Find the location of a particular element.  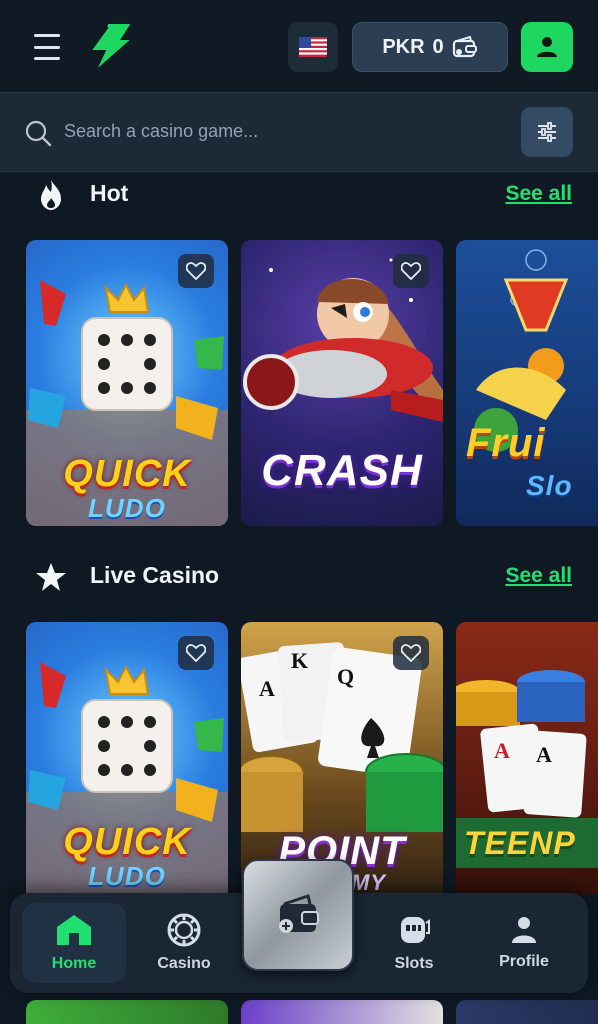

wallet-deposit-button is located at coordinates (298, 915).